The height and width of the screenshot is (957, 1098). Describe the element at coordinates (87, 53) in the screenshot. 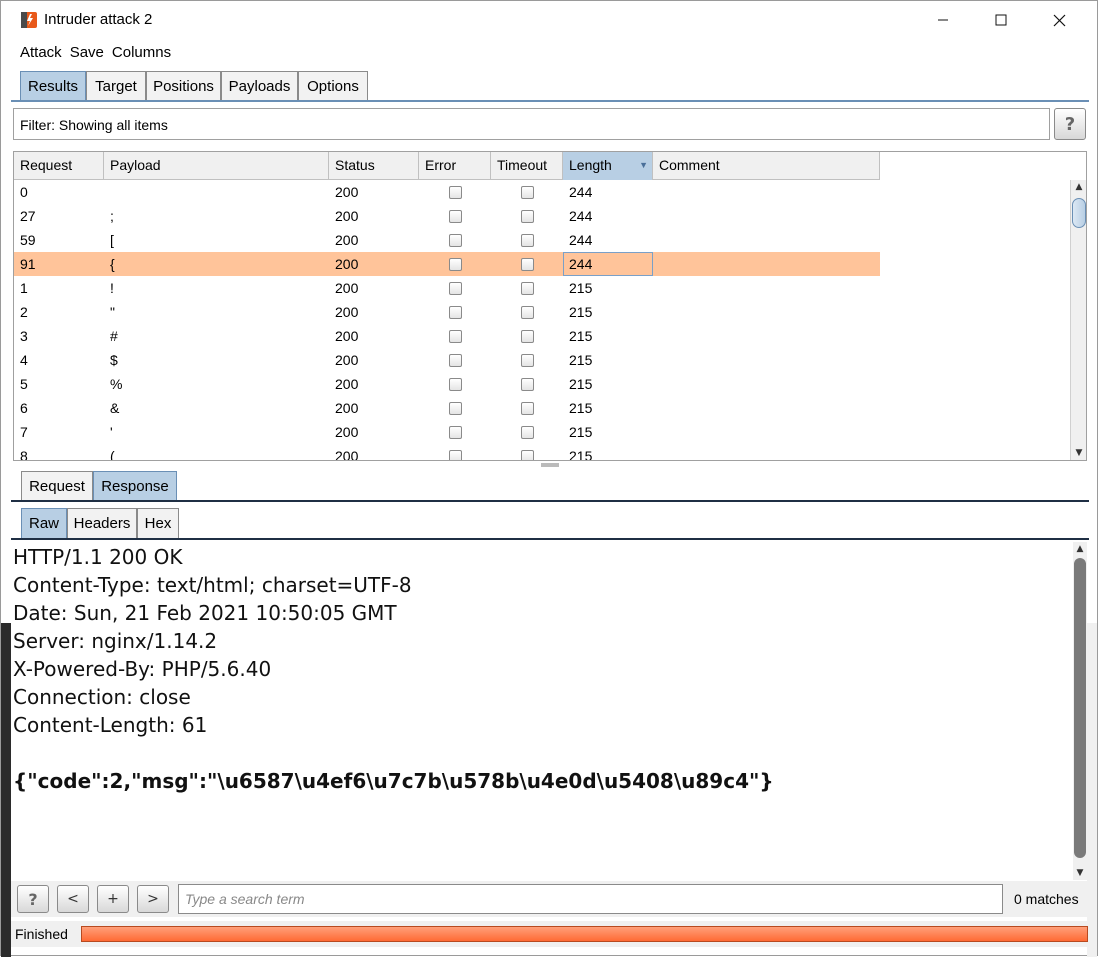

I see `menu-save: Save` at that location.